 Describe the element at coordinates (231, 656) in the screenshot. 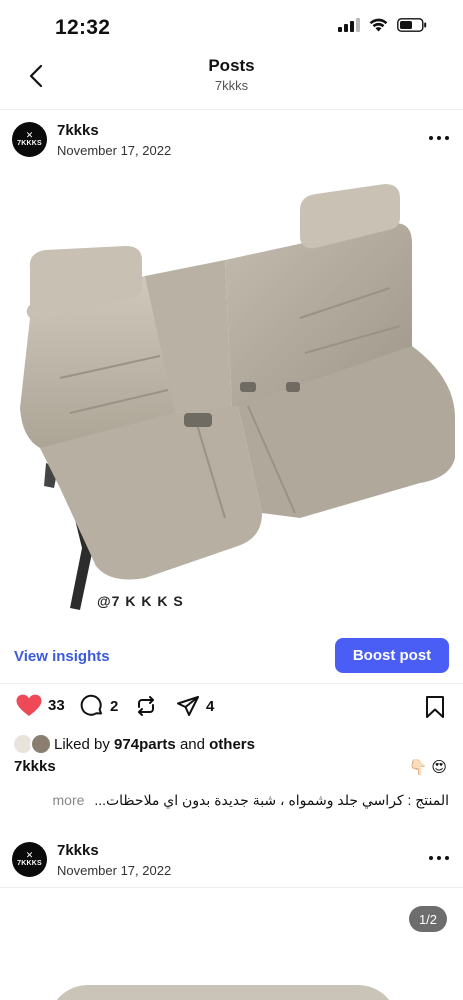

I see `insights-bar: View insights Boost post` at that location.